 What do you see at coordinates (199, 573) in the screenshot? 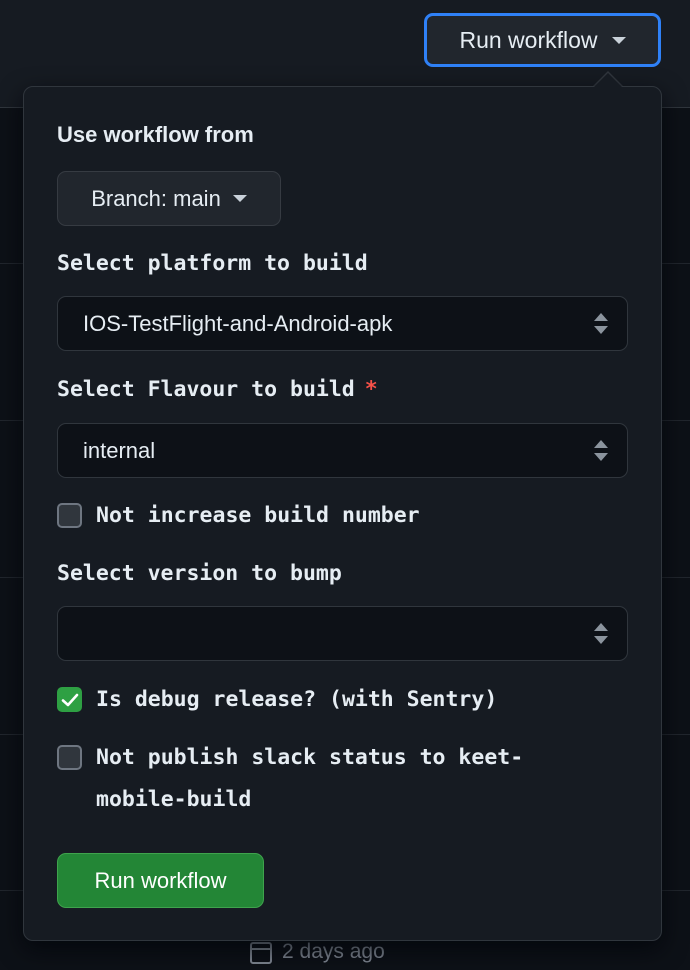
I see `version-bump-label: Select version to bump` at bounding box center [199, 573].